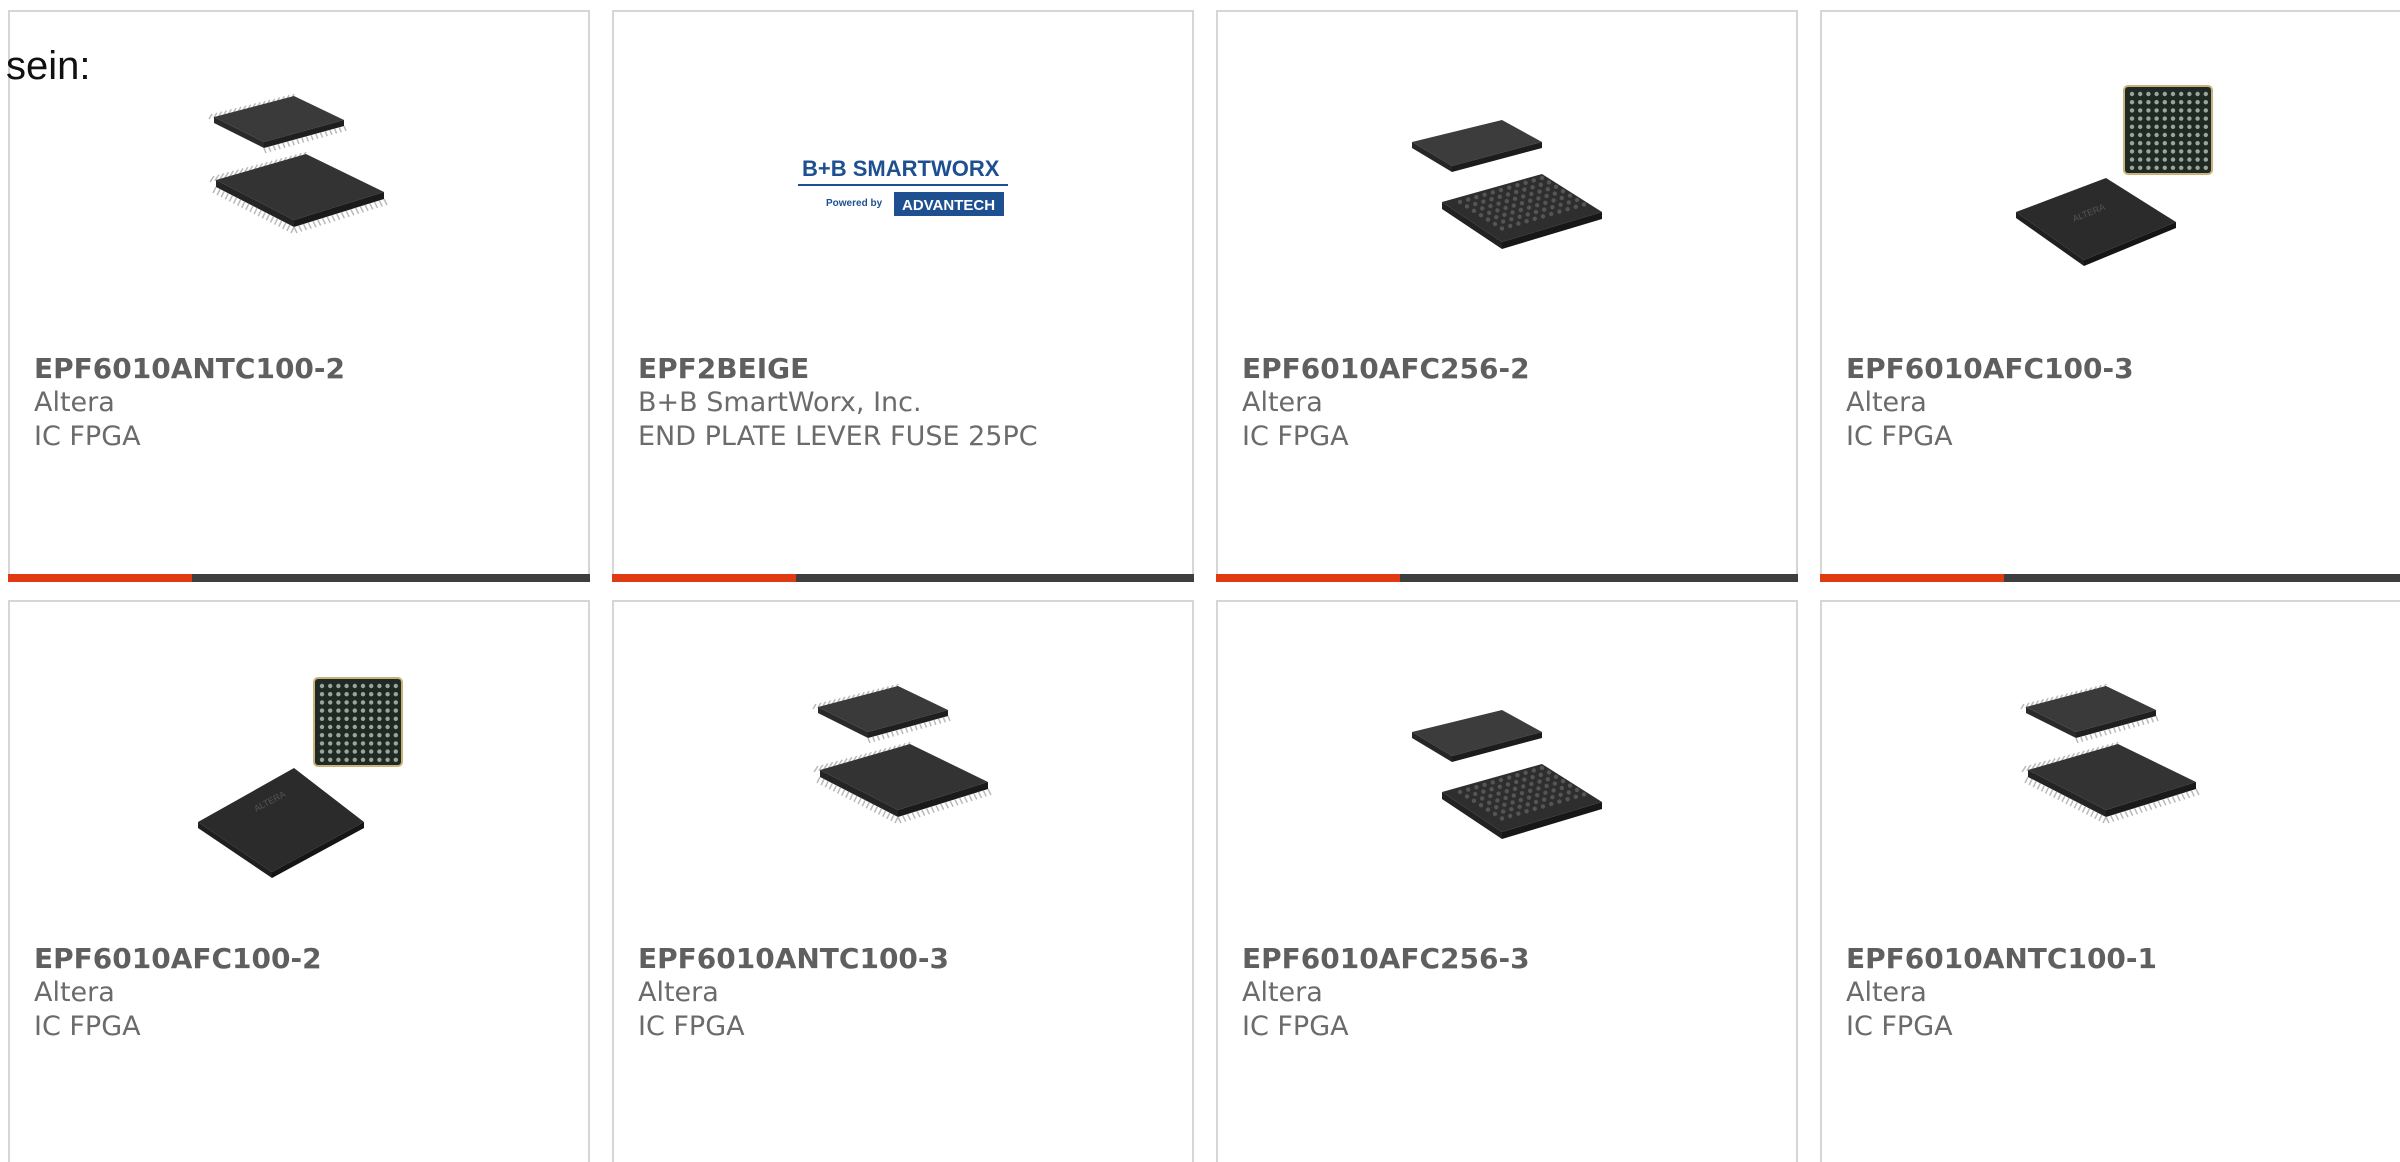  Describe the element at coordinates (838, 436) in the screenshot. I see `description: END PLATE LEVER FUSE 25PC` at that location.